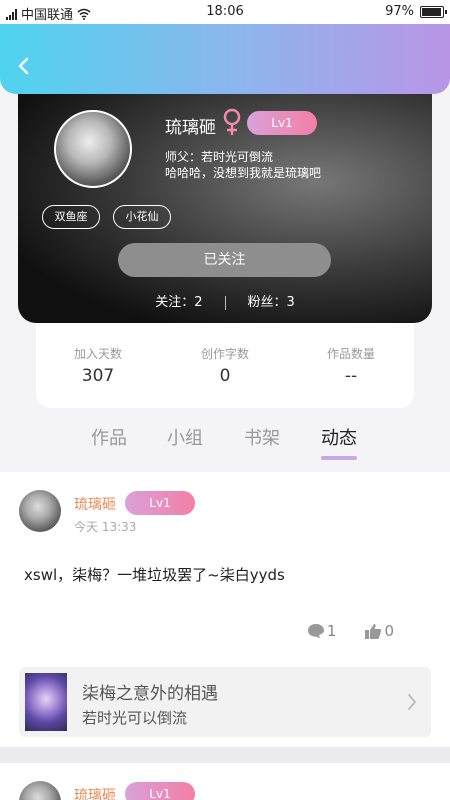  I want to click on battery-percent: 97%, so click(399, 11).